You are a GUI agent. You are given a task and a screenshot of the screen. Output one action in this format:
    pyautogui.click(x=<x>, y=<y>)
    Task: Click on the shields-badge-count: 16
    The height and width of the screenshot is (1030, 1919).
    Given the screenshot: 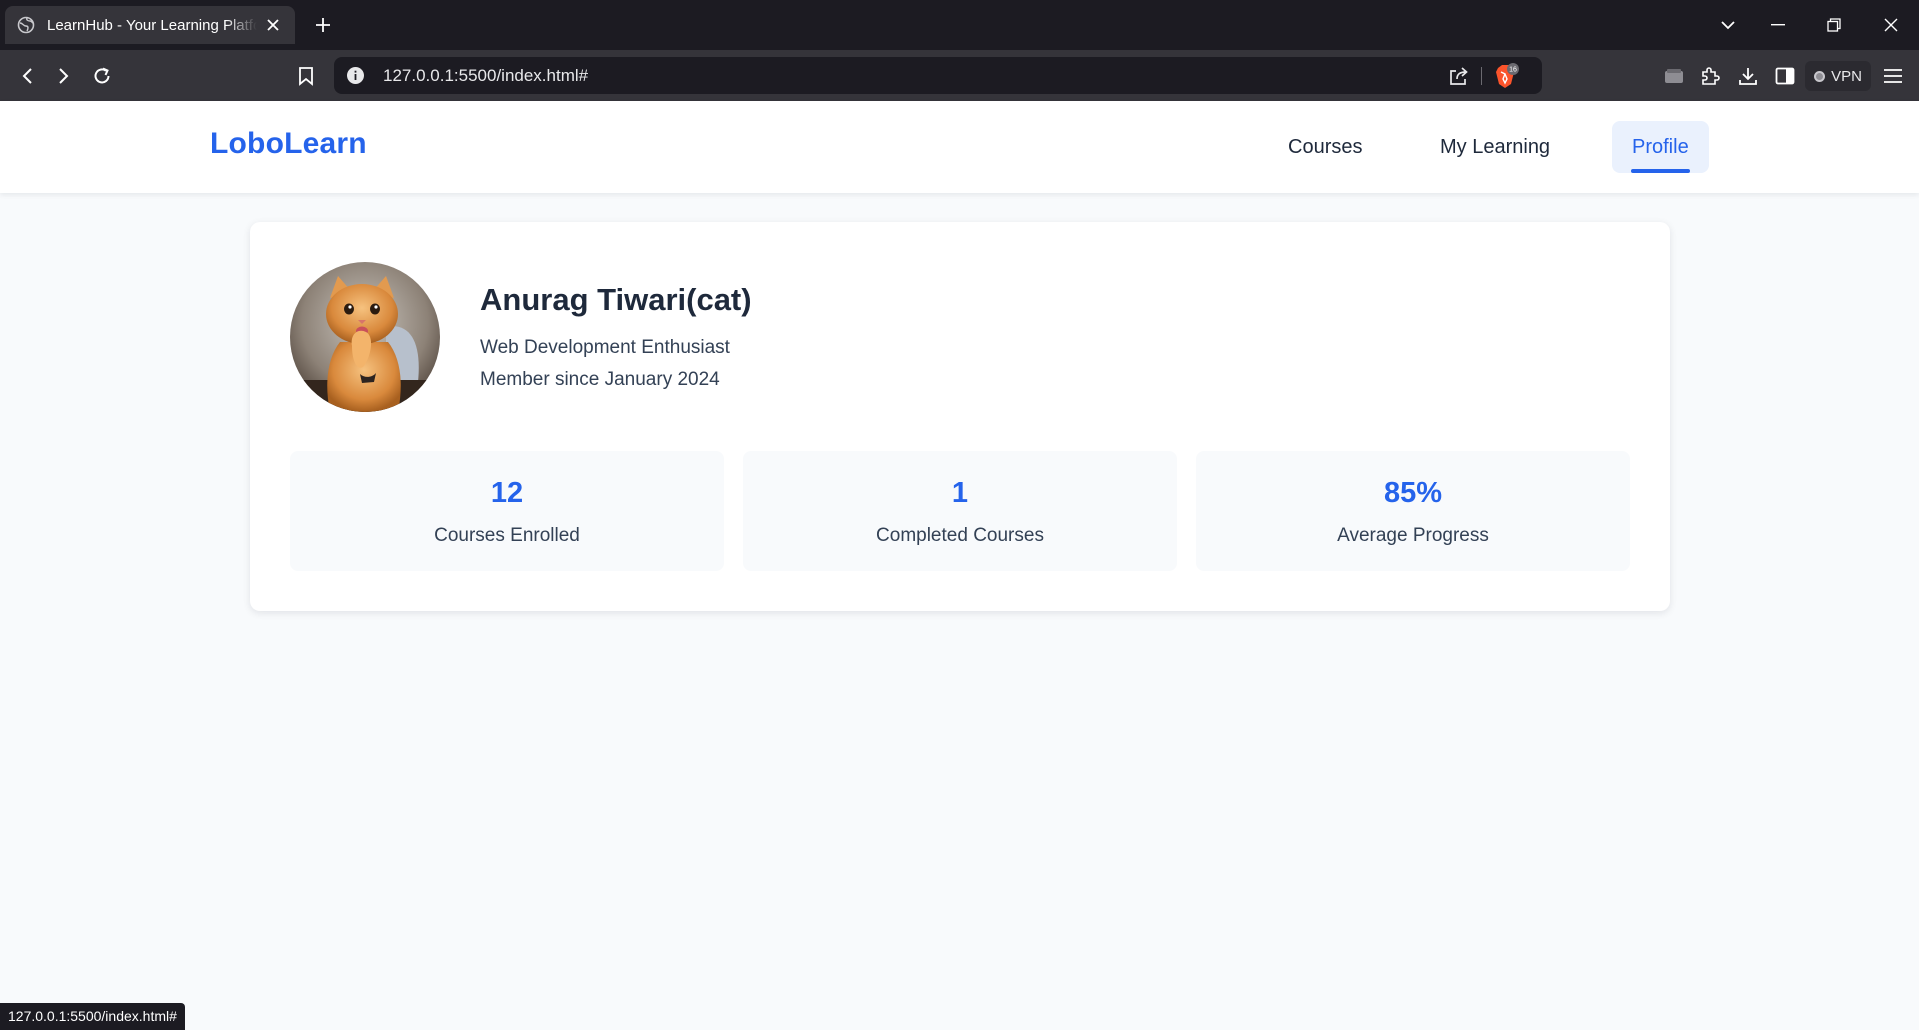 What is the action you would take?
    pyautogui.click(x=1513, y=70)
    